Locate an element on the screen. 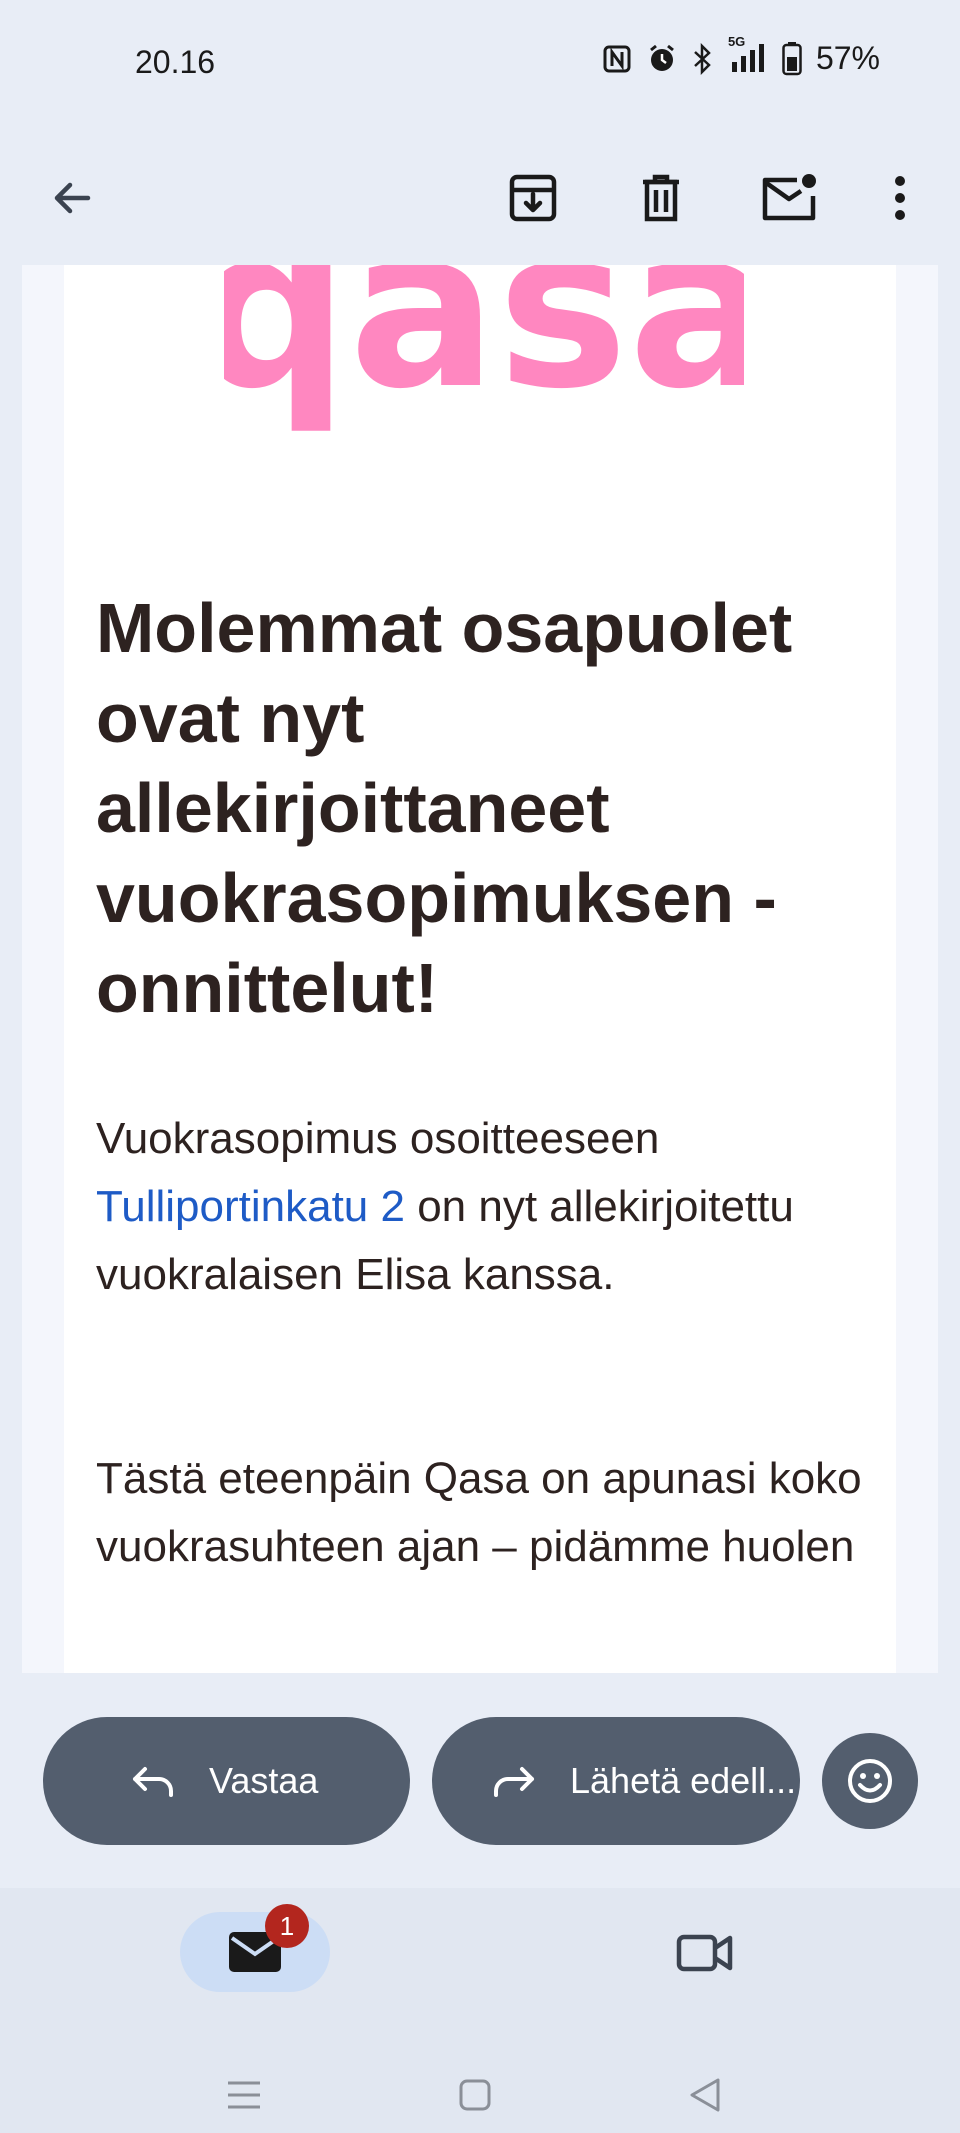 This screenshot has width=960, height=2133. more-options-button is located at coordinates (900, 198).